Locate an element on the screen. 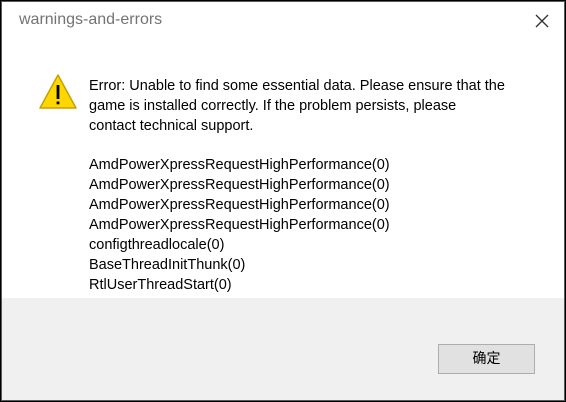 The width and height of the screenshot is (566, 402). stack-trace-line: RtlUserThreadStart(0) is located at coordinates (160, 285).